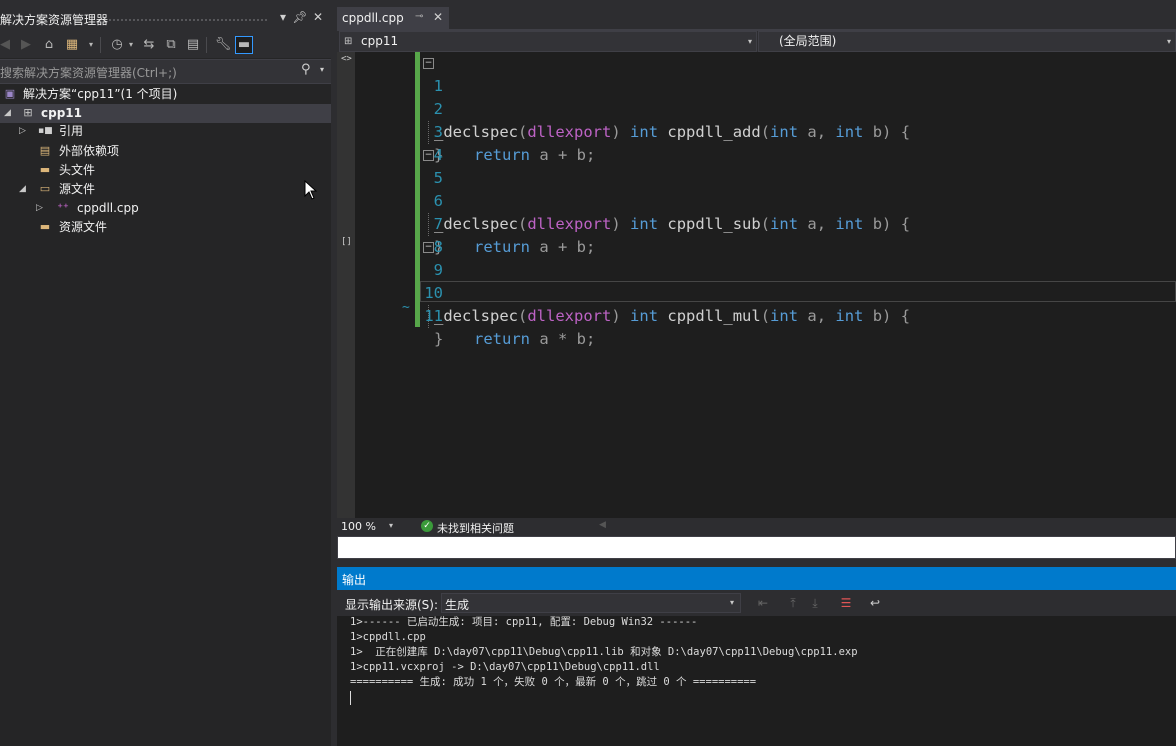  I want to click on mouse-pointer-icon, so click(311, 190).